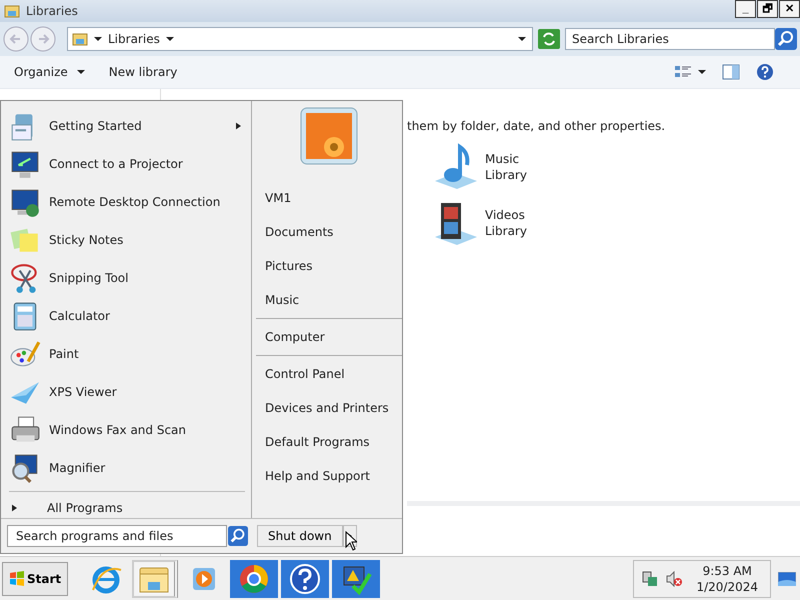  What do you see at coordinates (329, 266) in the screenshot?
I see `menu-link: Pictures` at bounding box center [329, 266].